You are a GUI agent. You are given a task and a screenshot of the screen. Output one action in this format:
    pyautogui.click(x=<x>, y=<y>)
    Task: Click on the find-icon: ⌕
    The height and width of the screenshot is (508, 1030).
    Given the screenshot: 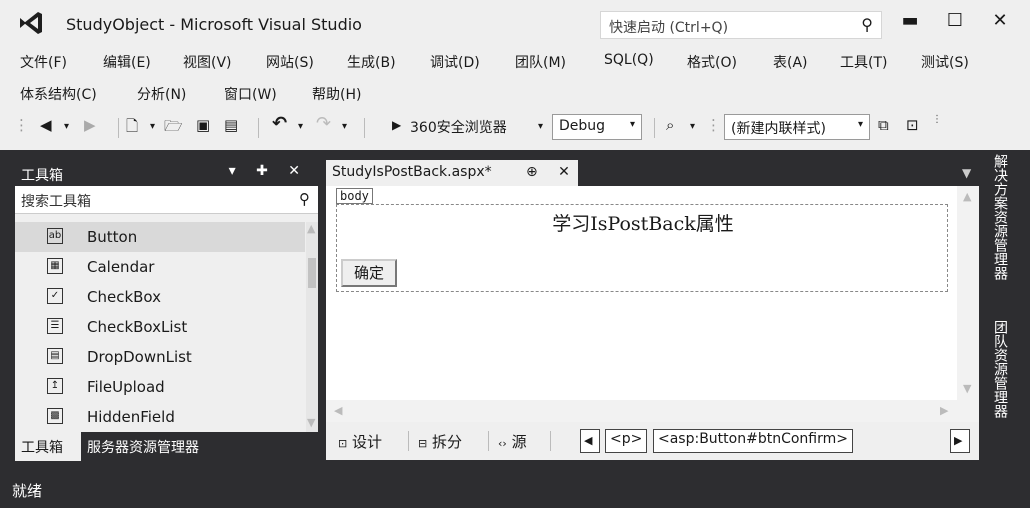 What is the action you would take?
    pyautogui.click(x=670, y=125)
    